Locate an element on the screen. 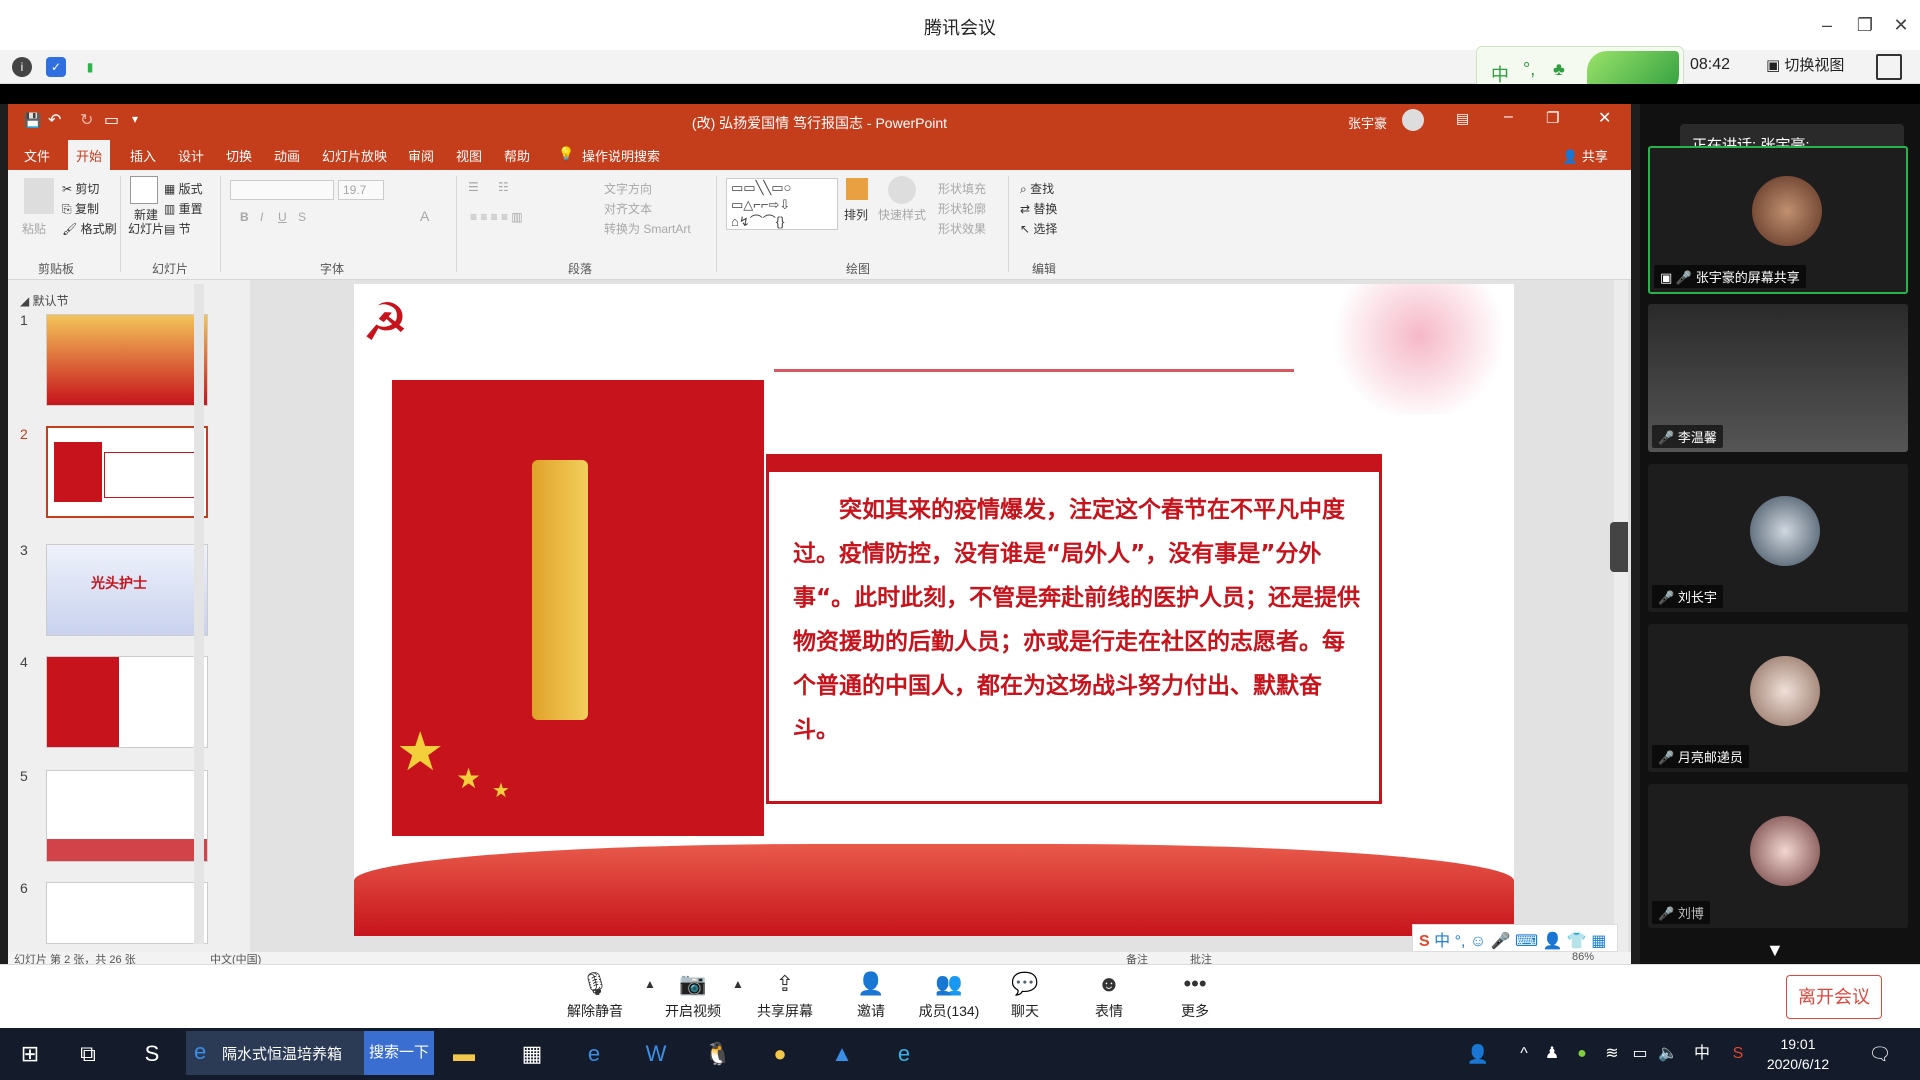 The width and height of the screenshot is (1920, 1080). numbering-button: ☷ is located at coordinates (503, 187).